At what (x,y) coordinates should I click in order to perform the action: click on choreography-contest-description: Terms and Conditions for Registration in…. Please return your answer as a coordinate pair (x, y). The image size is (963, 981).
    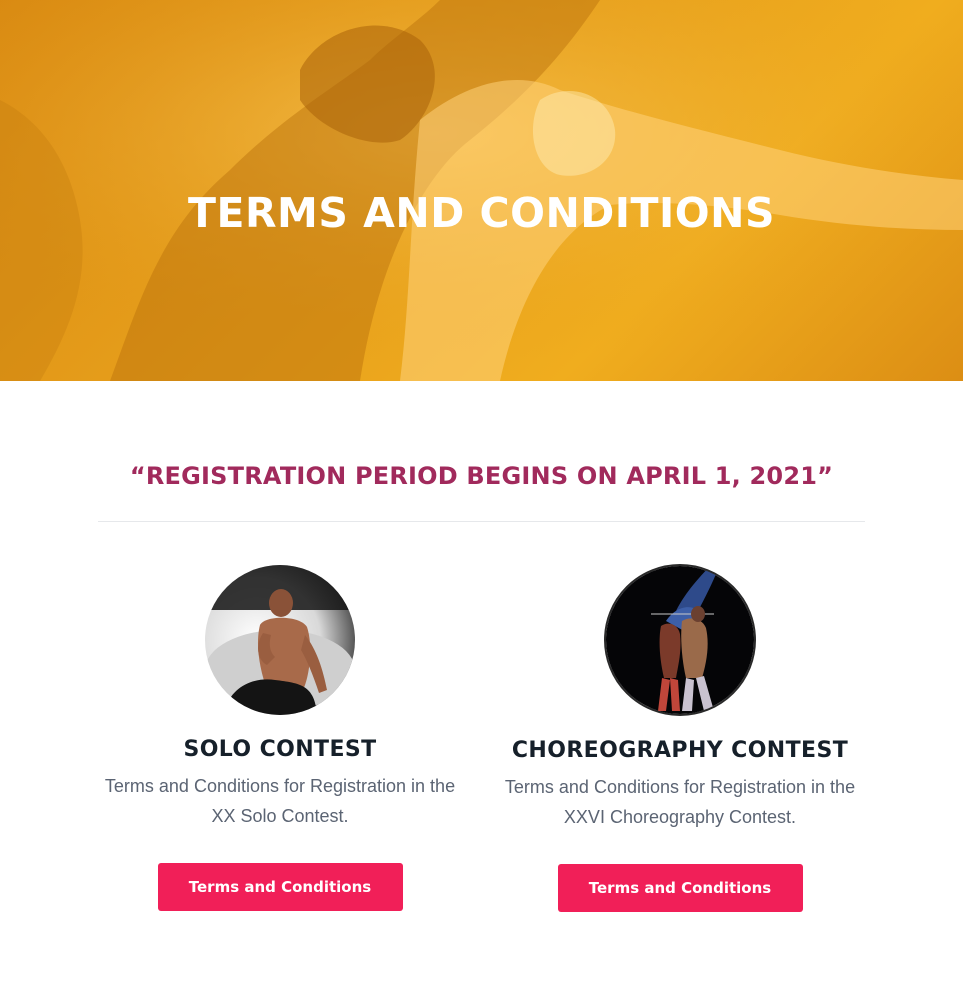
    Looking at the image, I should click on (680, 802).